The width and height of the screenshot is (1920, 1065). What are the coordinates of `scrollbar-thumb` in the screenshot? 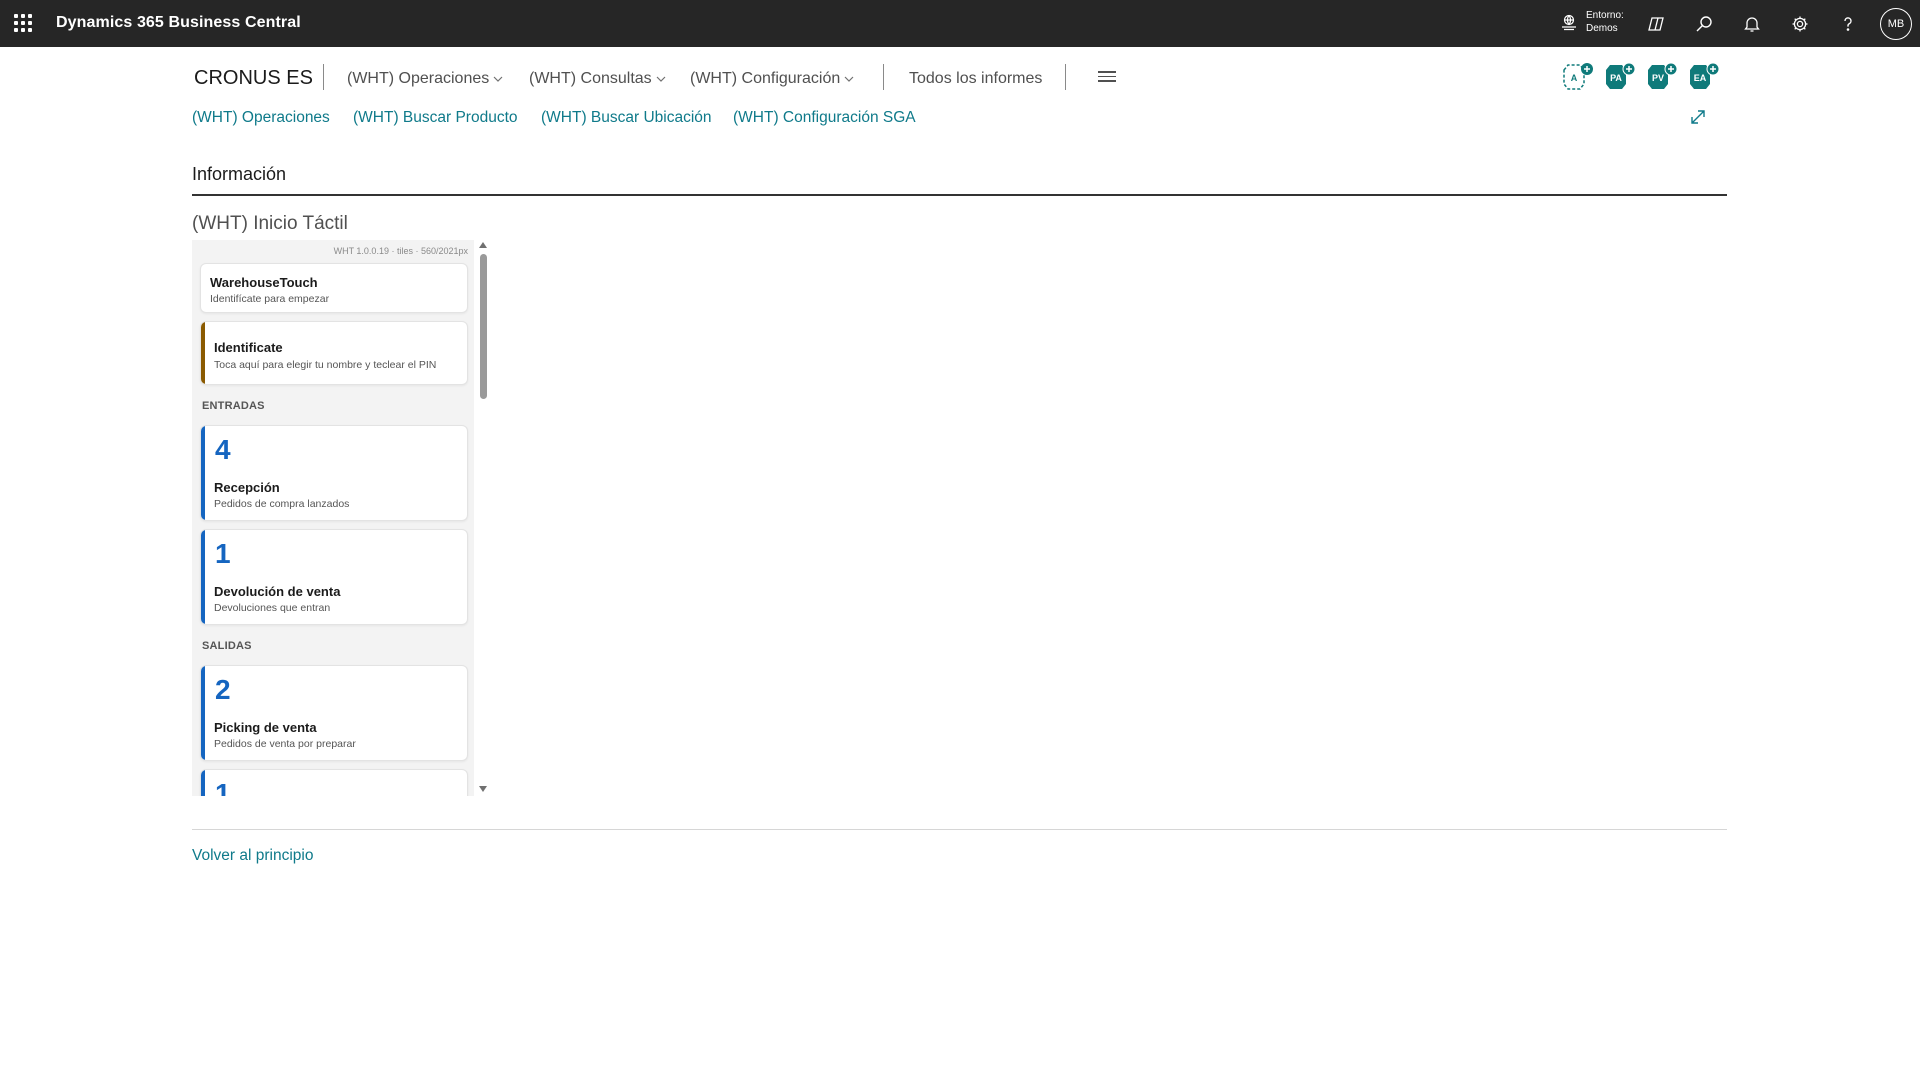 It's located at (483, 326).